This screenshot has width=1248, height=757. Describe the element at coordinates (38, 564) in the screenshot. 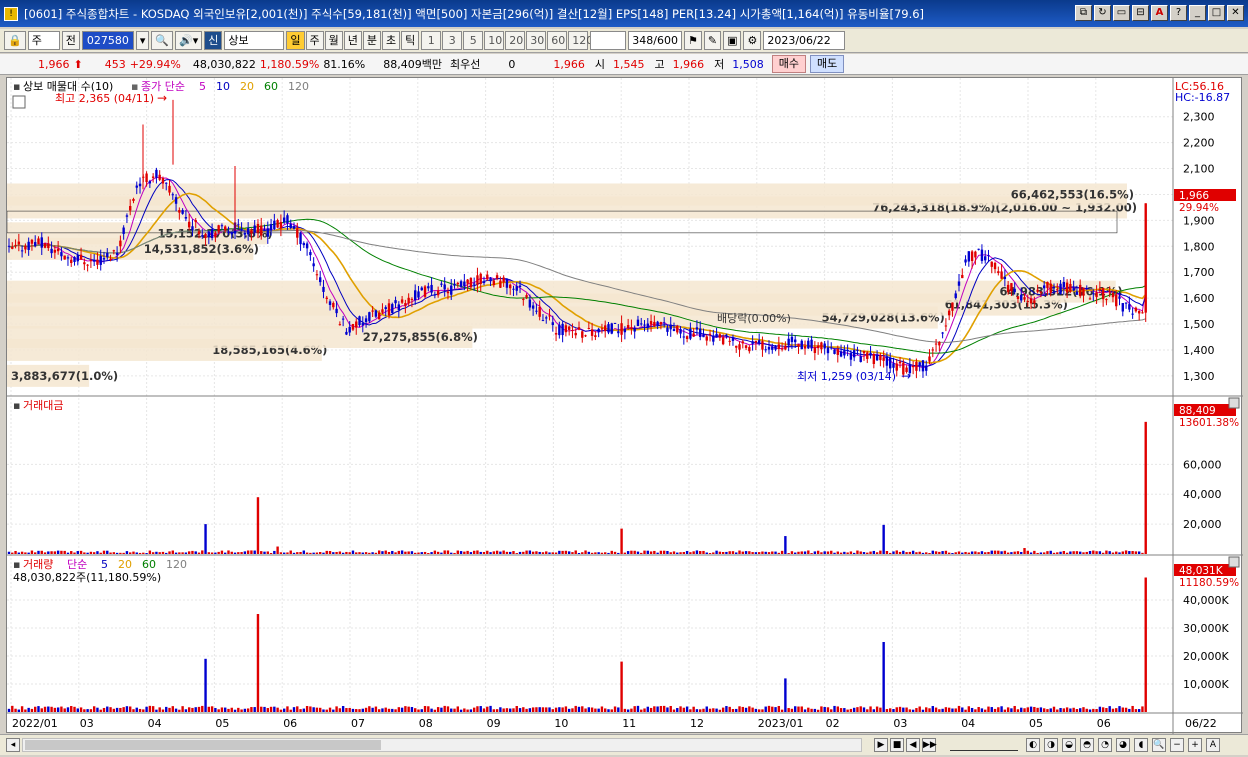

I see `volume-legend-name: 거래량` at that location.